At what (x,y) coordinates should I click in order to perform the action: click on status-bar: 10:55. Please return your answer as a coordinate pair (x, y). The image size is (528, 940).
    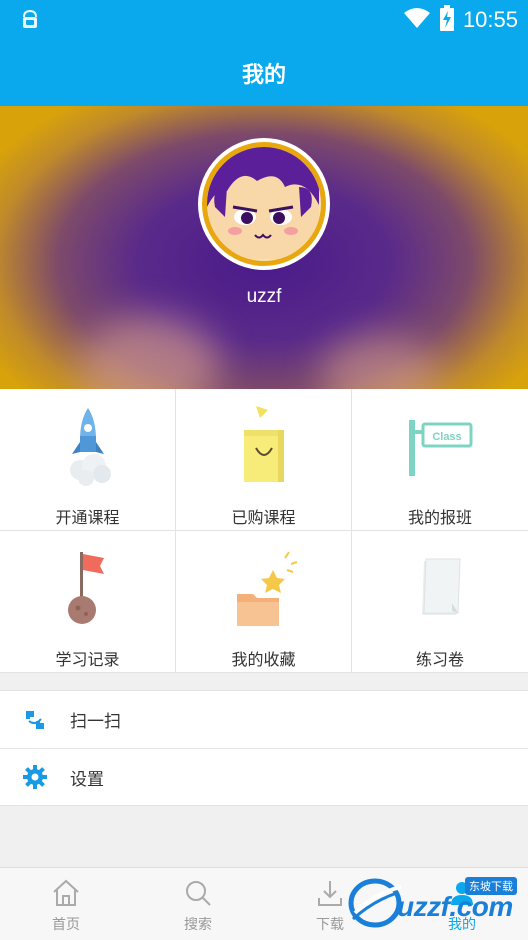
    Looking at the image, I should click on (264, 20).